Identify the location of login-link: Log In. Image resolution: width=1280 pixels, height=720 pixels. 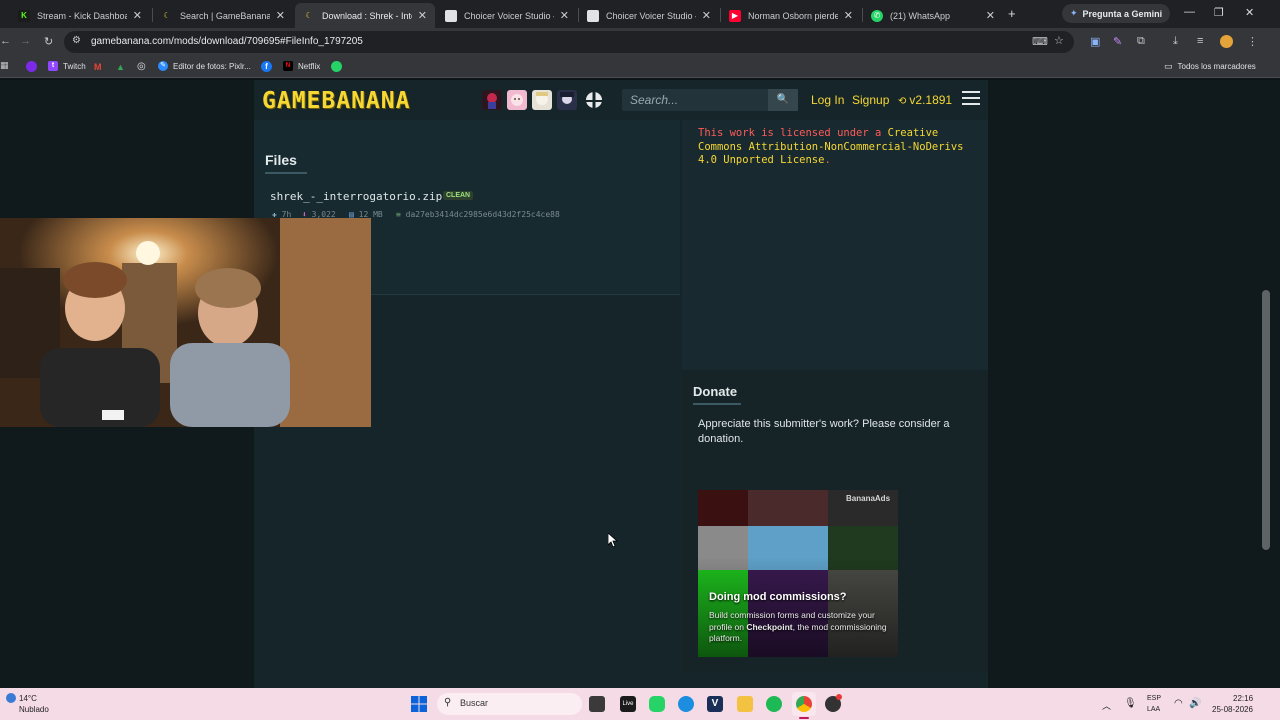
(827, 100).